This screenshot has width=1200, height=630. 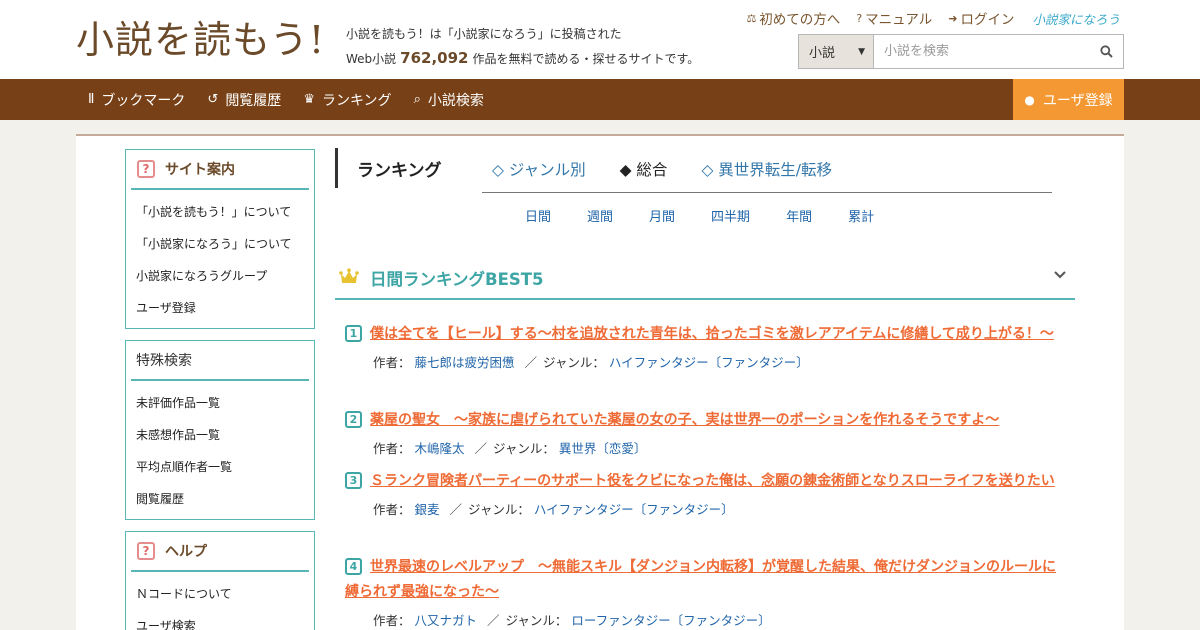 I want to click on heading-bar, so click(x=336, y=168).